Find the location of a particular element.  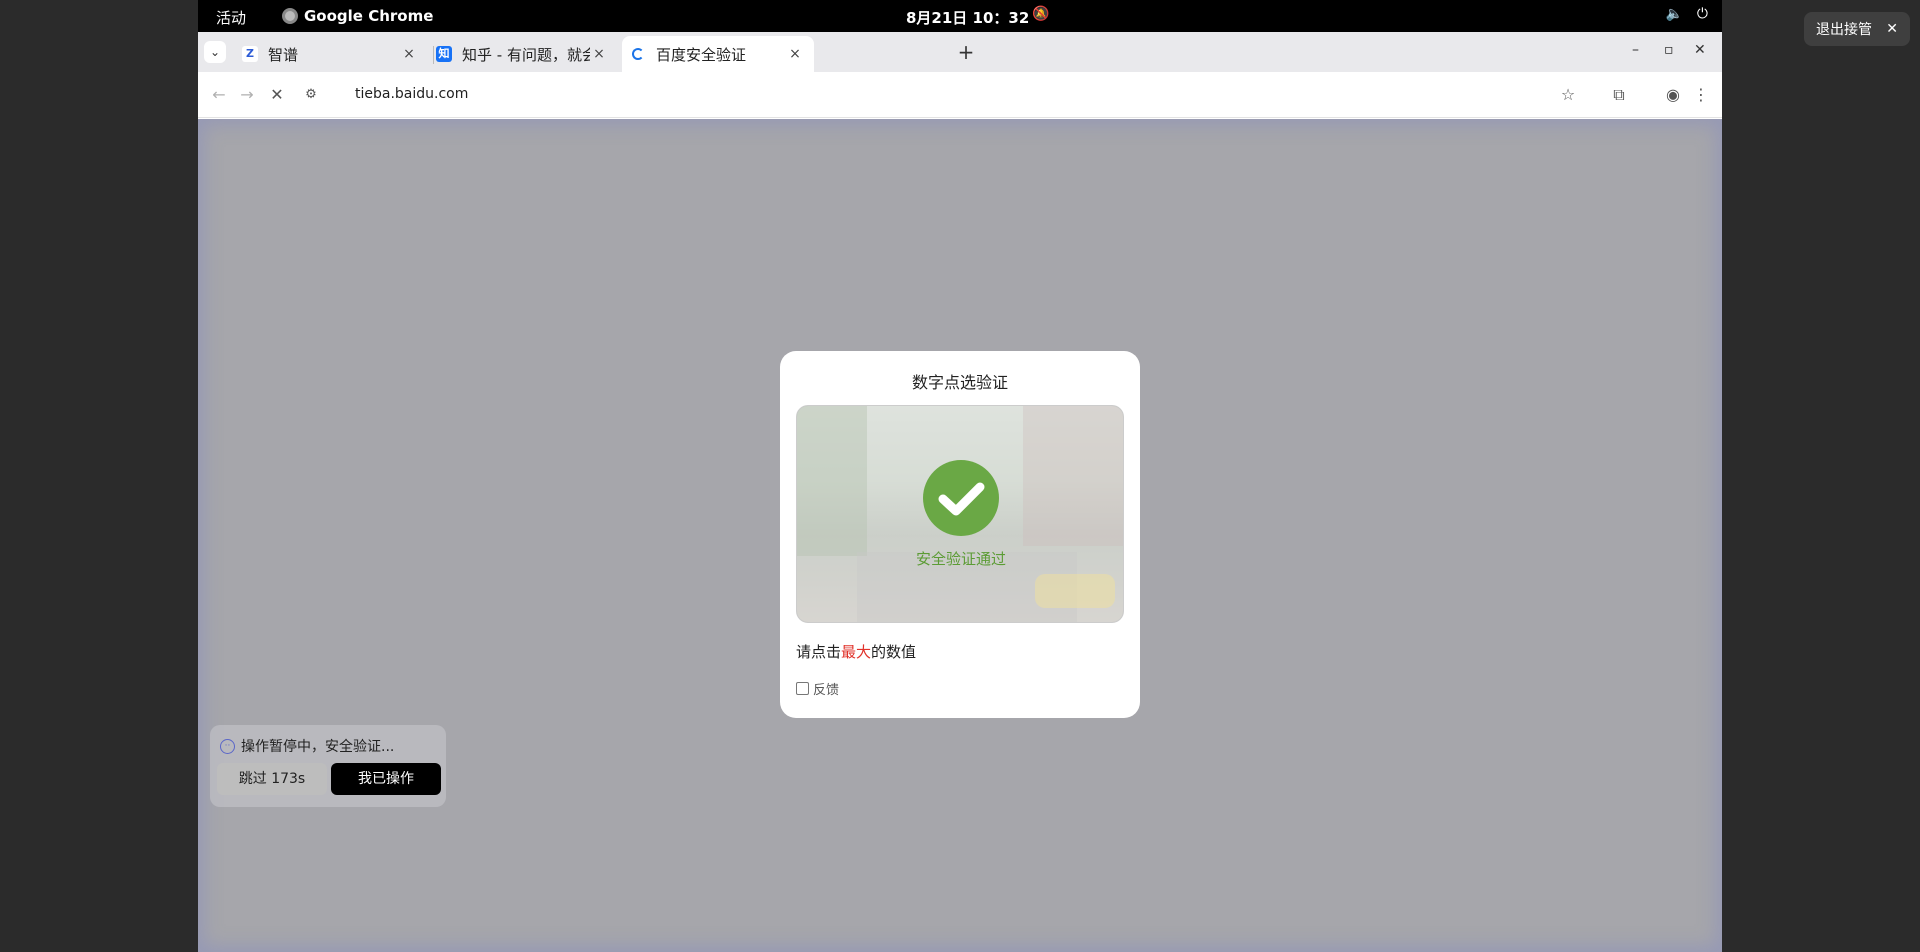

chrome-icon is located at coordinates (290, 16).